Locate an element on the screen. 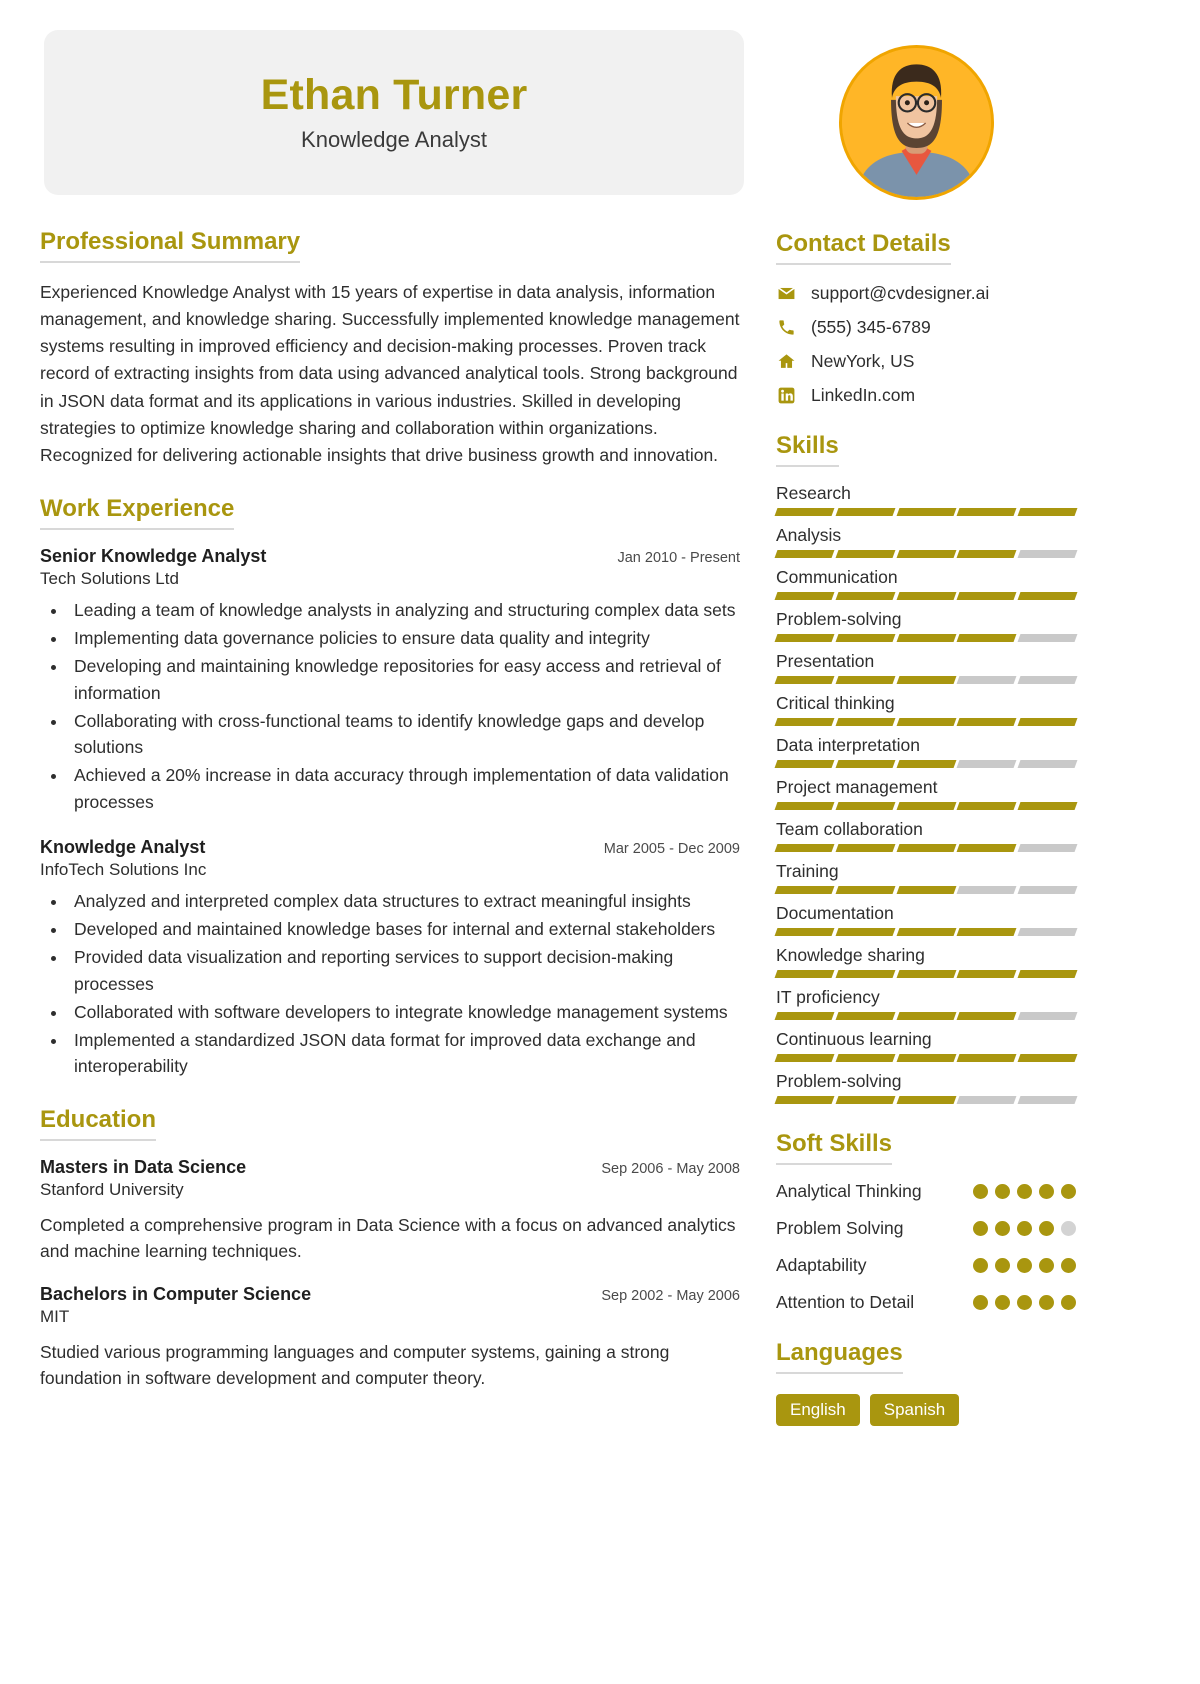 The image size is (1200, 1684). skill-item: Presentation is located at coordinates (926, 667).